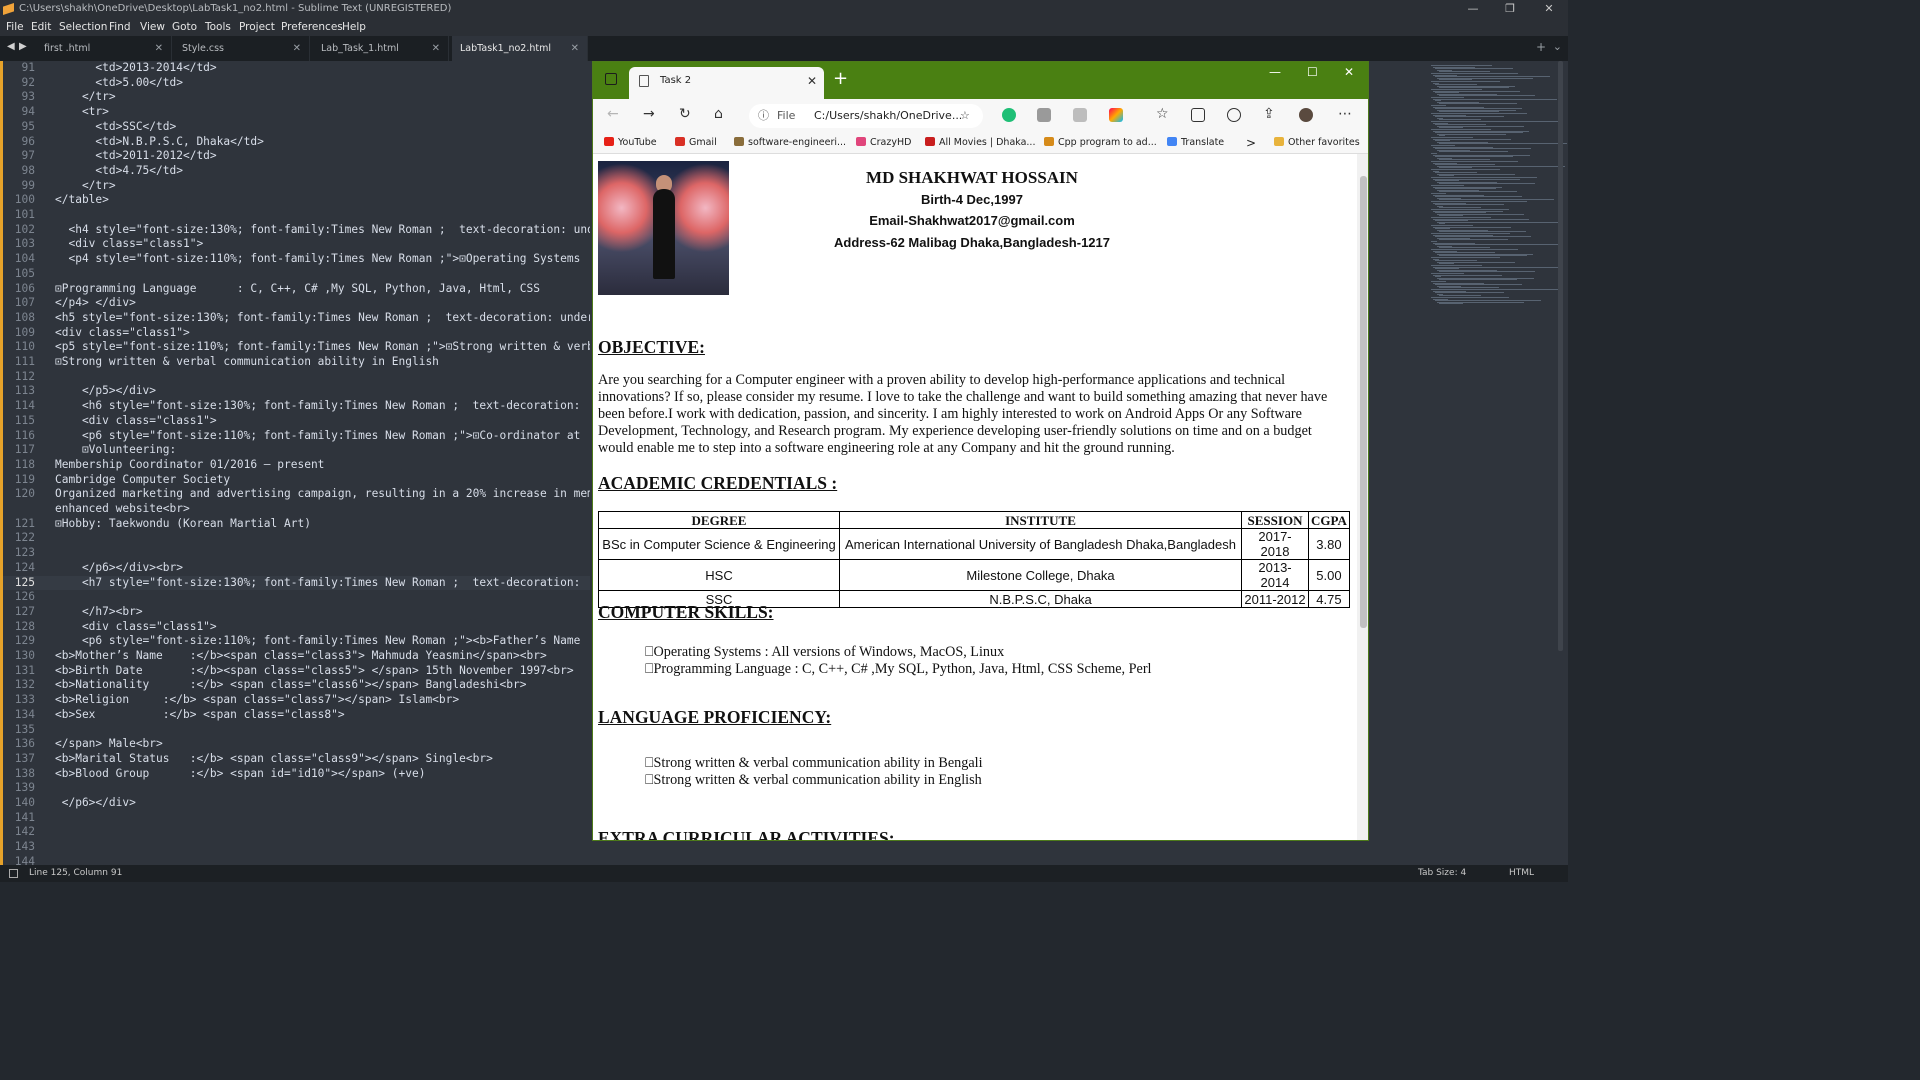 Image resolution: width=1920 pixels, height=1080 pixels. What do you see at coordinates (1497, 463) in the screenshot?
I see `minimap` at bounding box center [1497, 463].